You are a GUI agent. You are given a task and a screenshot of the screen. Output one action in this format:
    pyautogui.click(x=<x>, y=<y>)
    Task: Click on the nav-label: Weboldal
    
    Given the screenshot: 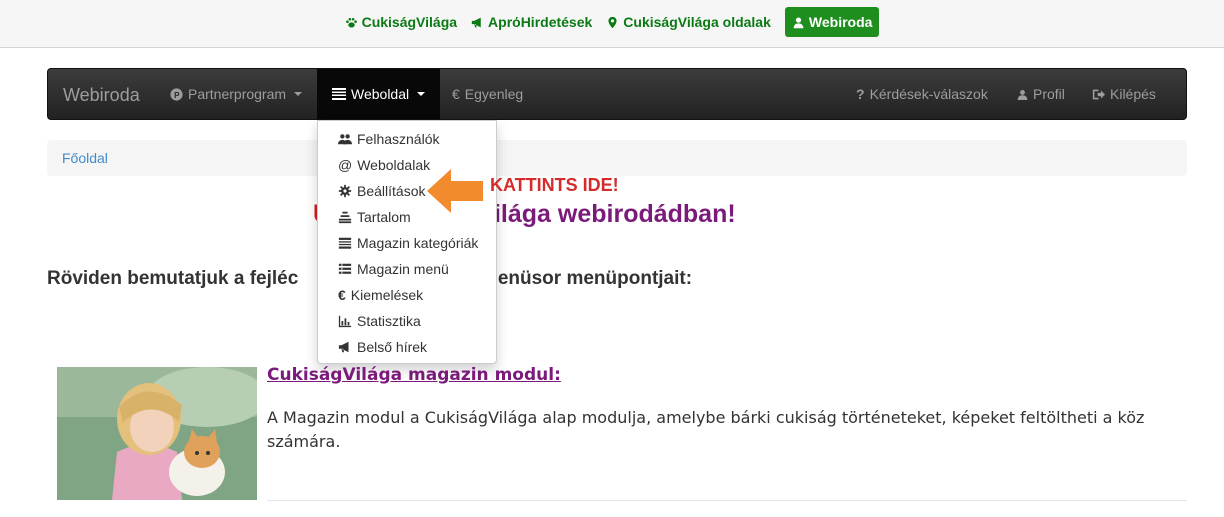 What is the action you would take?
    pyautogui.click(x=380, y=94)
    